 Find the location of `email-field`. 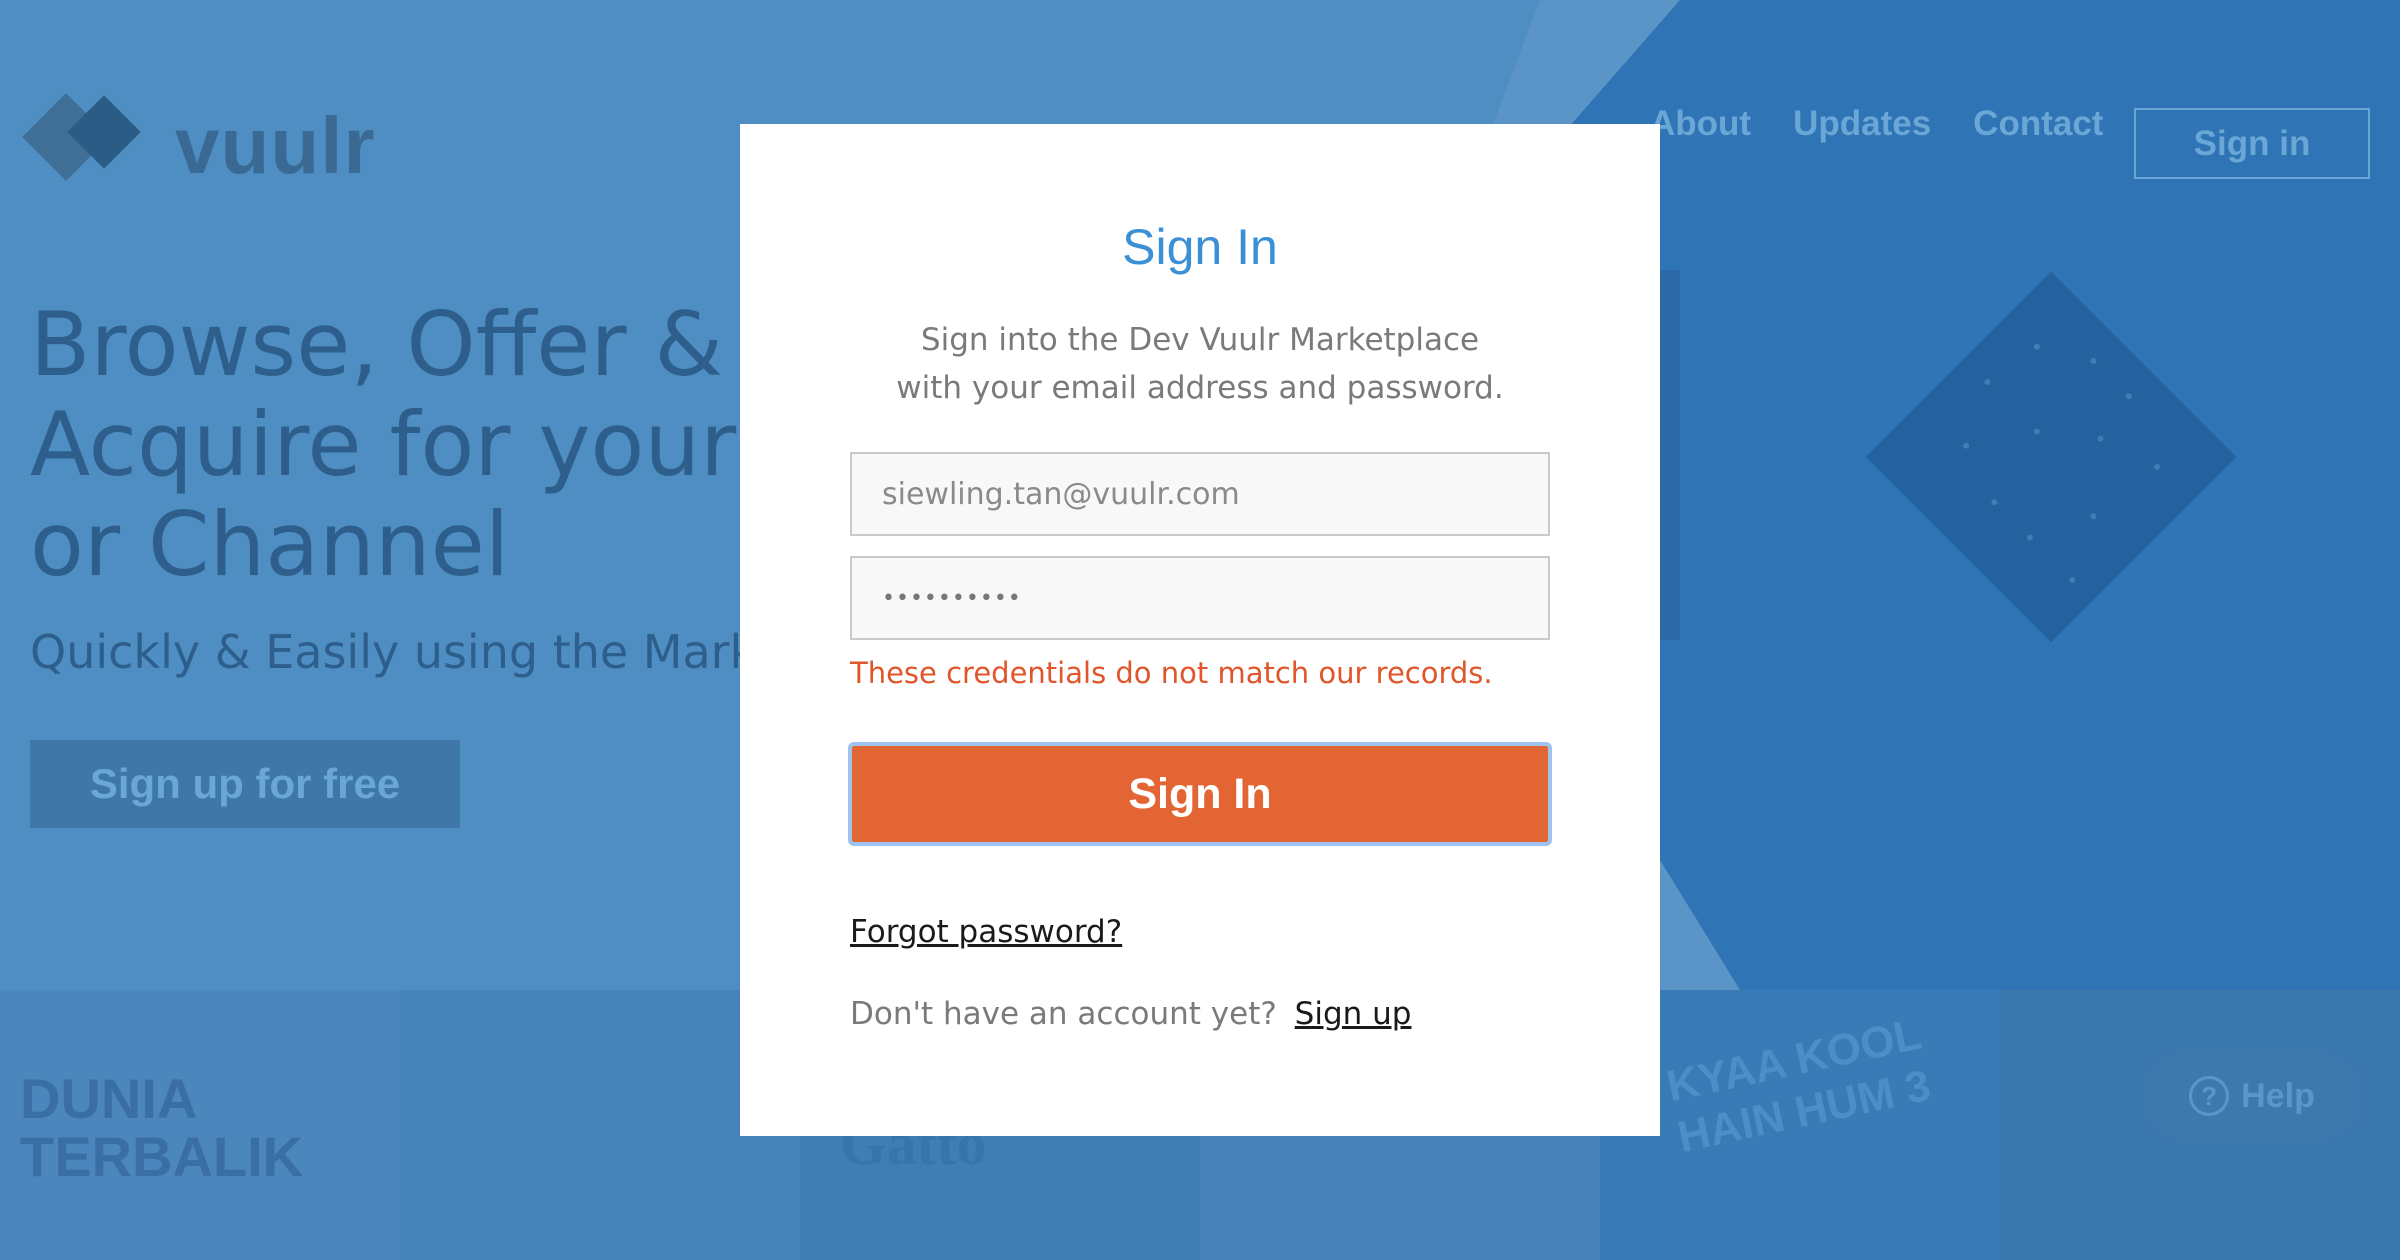

email-field is located at coordinates (1200, 494).